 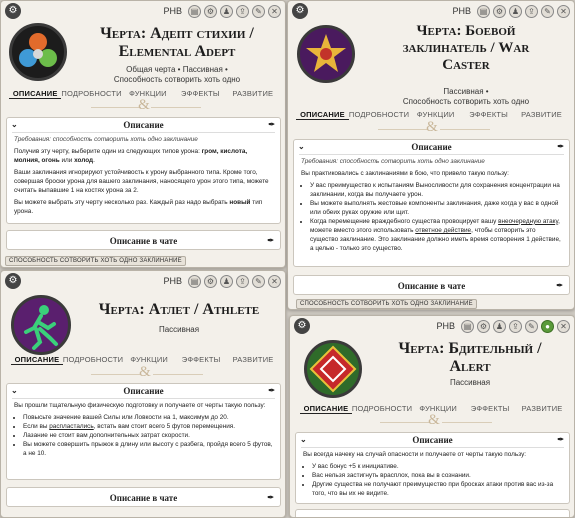 I want to click on prone-link: распластались, so click(x=71, y=426).